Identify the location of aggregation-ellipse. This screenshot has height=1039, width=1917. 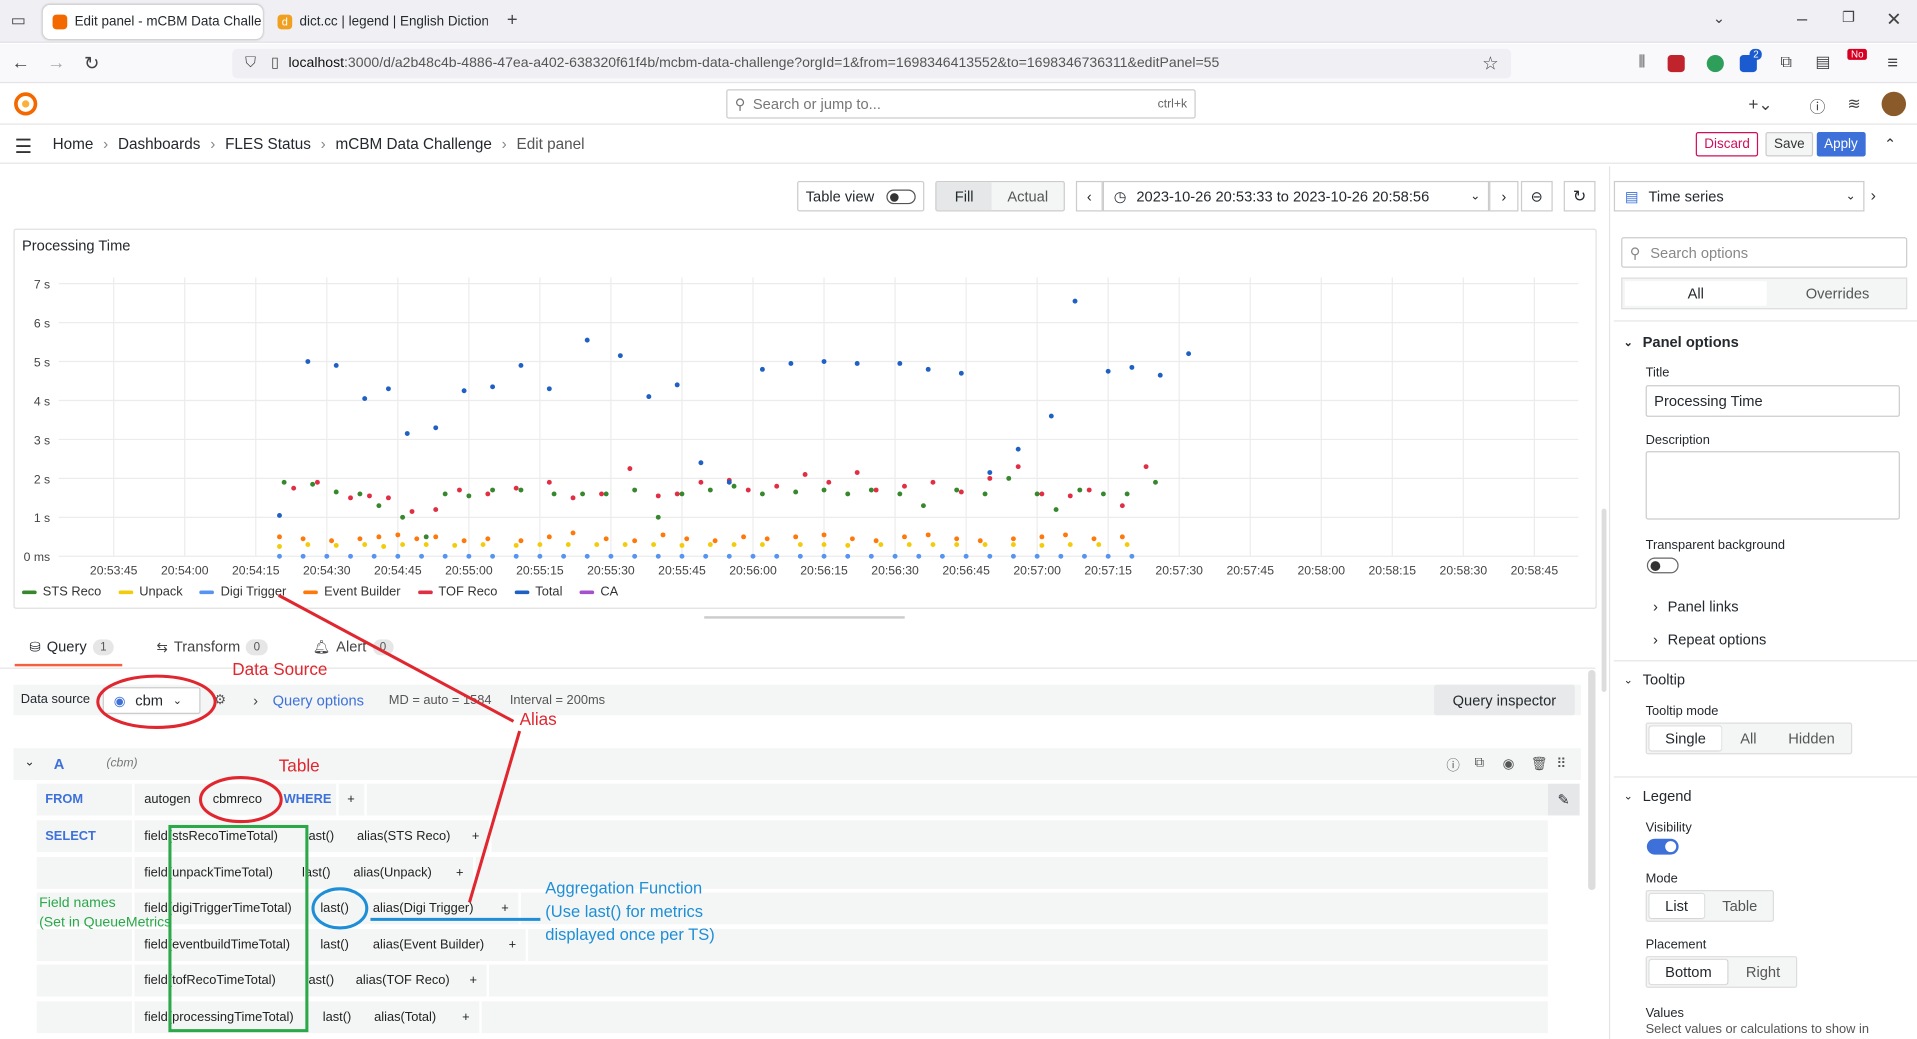
(340, 908).